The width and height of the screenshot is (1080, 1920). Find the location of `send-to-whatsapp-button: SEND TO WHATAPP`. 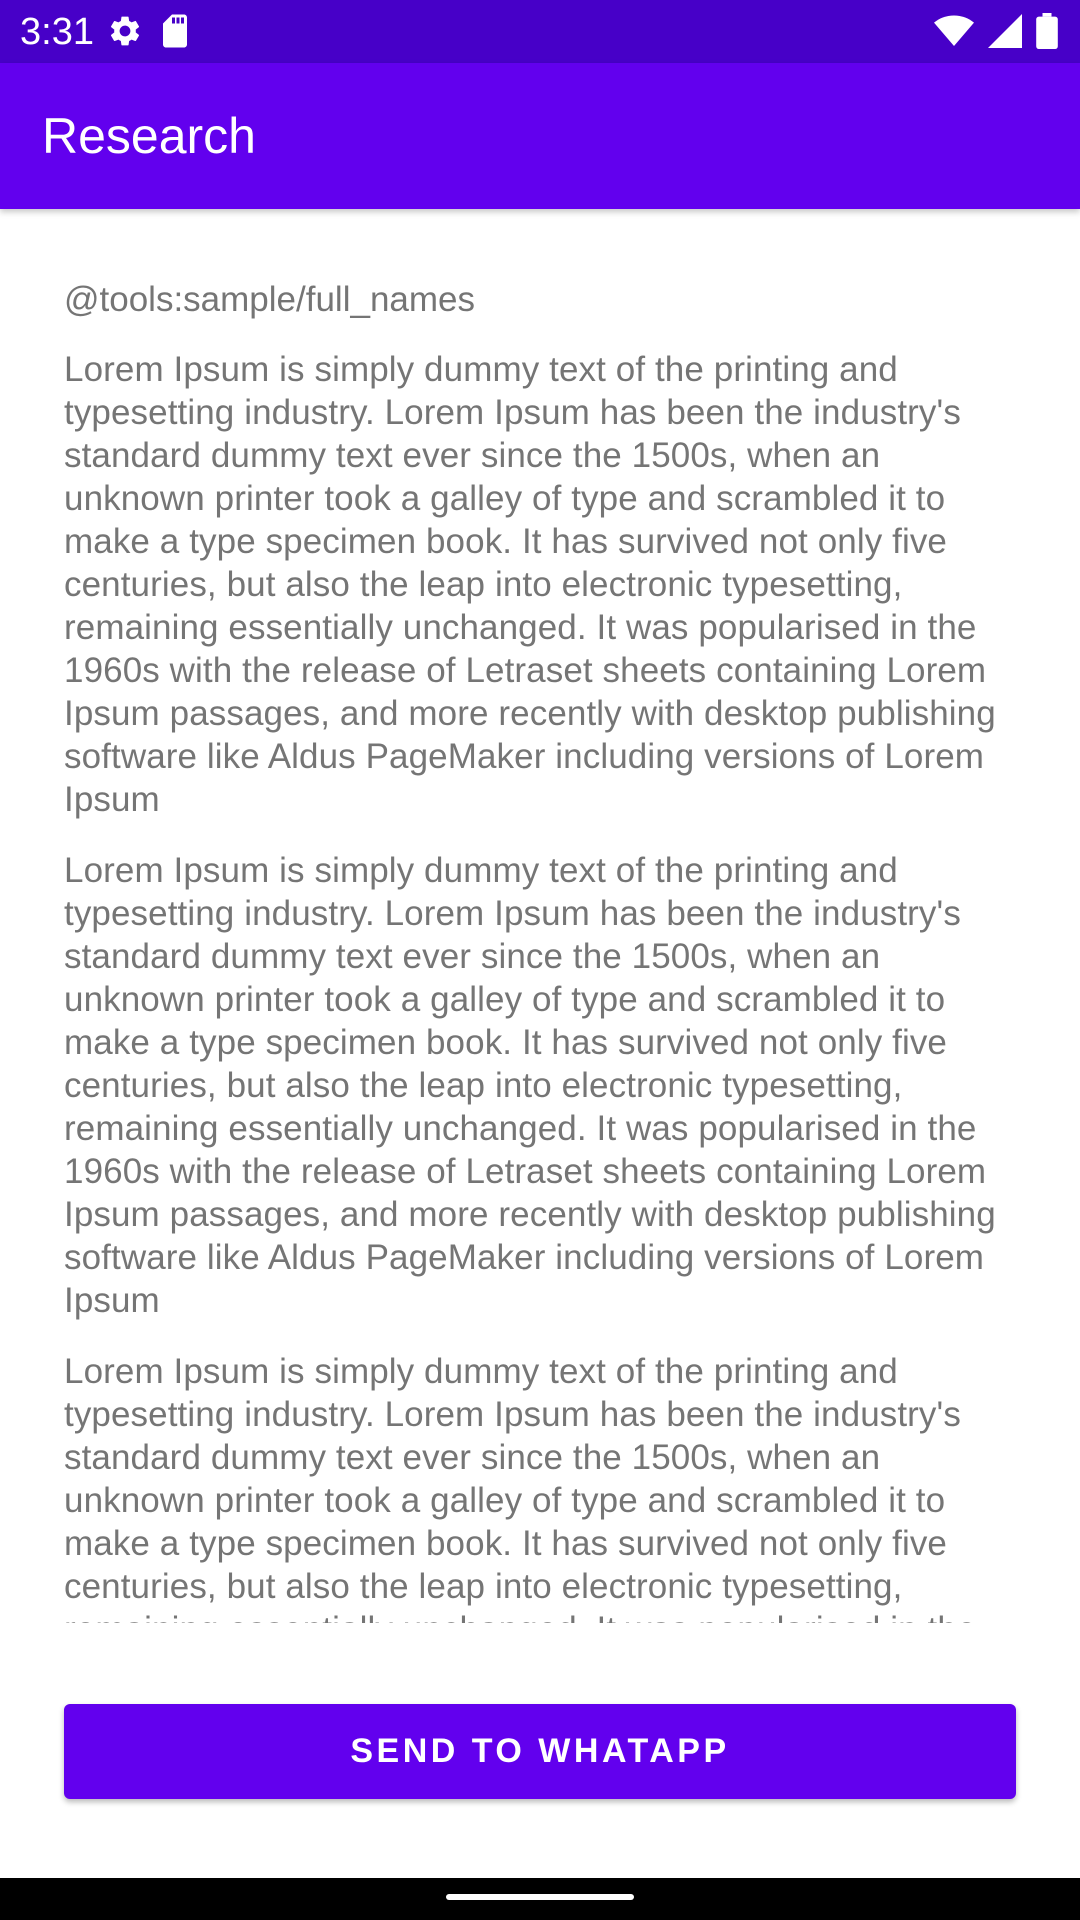

send-to-whatsapp-button: SEND TO WHATAPP is located at coordinates (540, 1751).